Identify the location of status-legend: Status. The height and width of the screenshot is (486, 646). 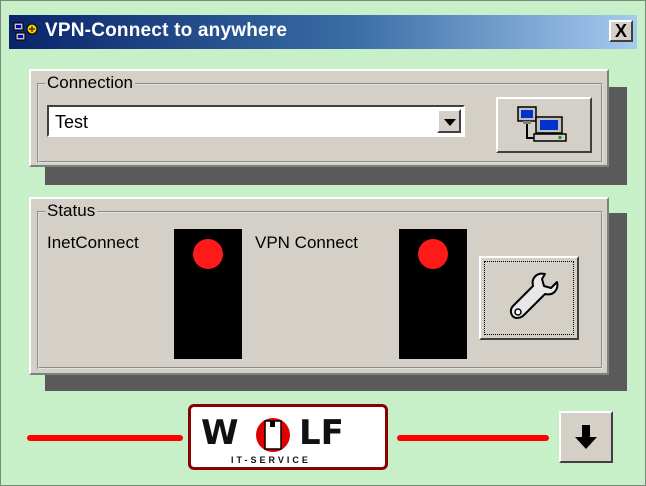
(71, 210).